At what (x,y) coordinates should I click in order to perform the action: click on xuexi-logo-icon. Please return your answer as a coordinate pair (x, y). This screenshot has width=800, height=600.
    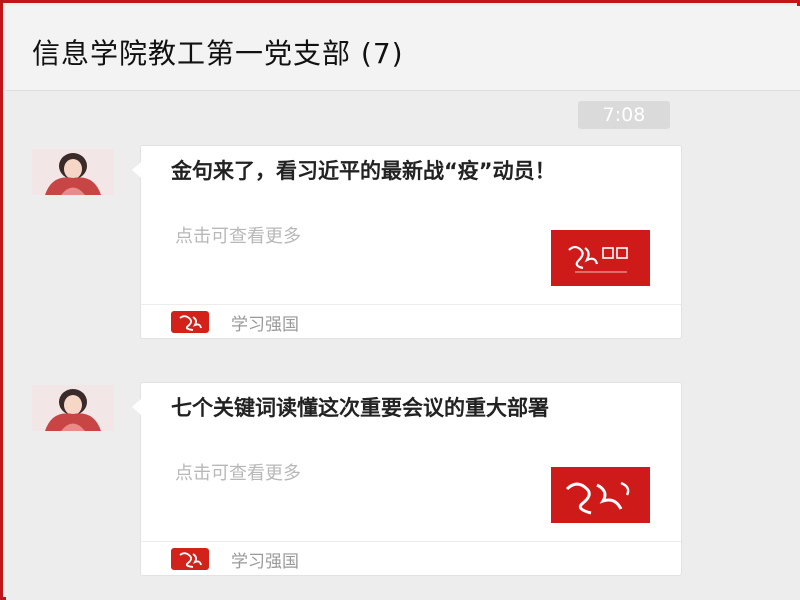
    Looking at the image, I should click on (600, 495).